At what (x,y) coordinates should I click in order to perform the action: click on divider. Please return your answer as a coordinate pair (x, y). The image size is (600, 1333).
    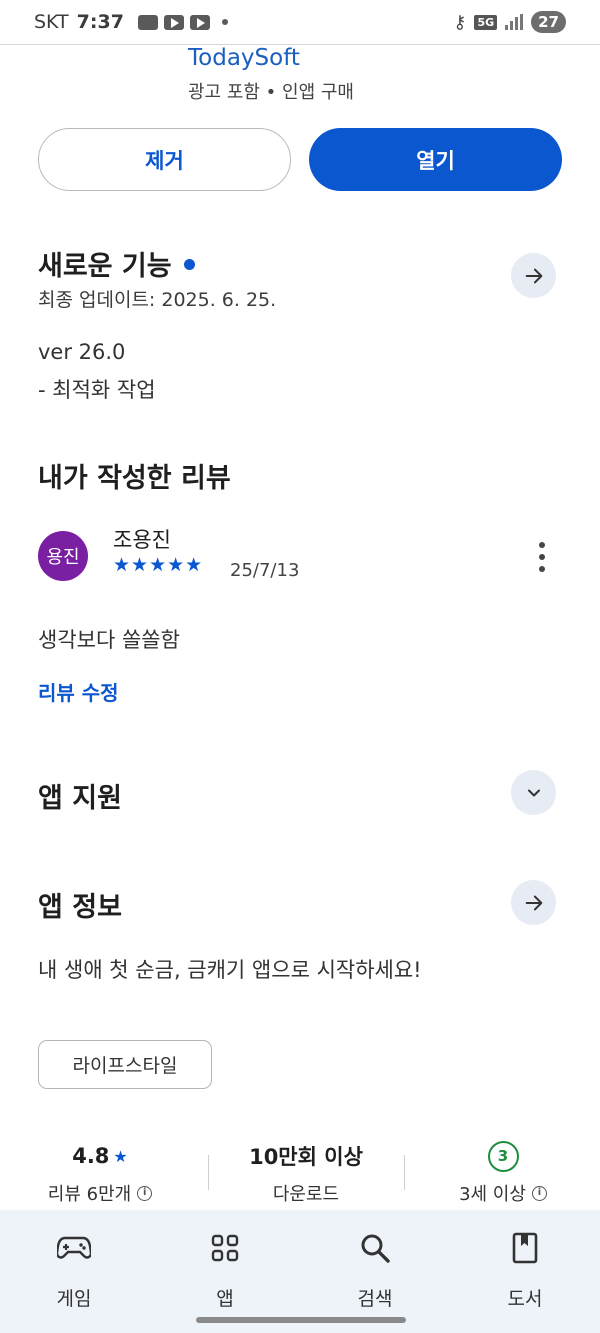
    Looking at the image, I should click on (300, 44).